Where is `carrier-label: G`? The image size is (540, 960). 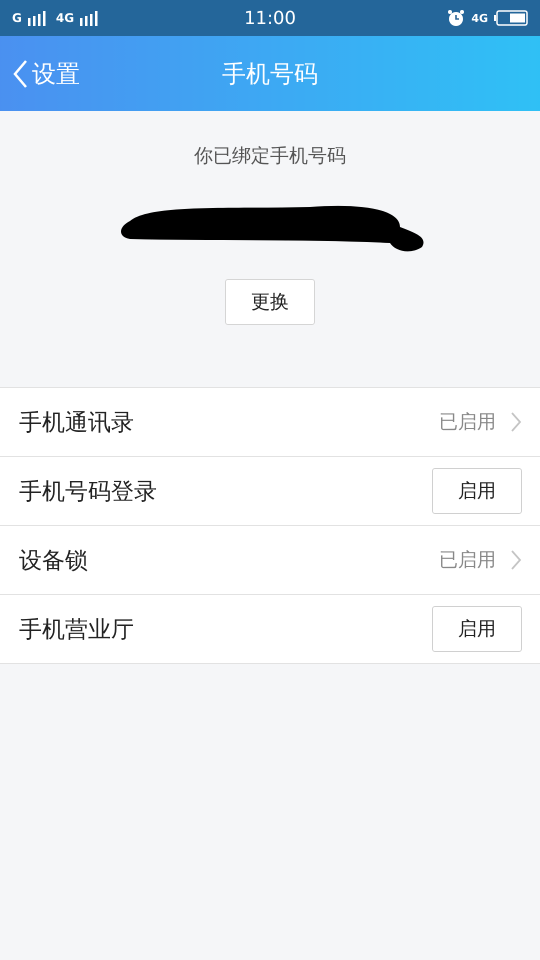
carrier-label: G is located at coordinates (17, 18).